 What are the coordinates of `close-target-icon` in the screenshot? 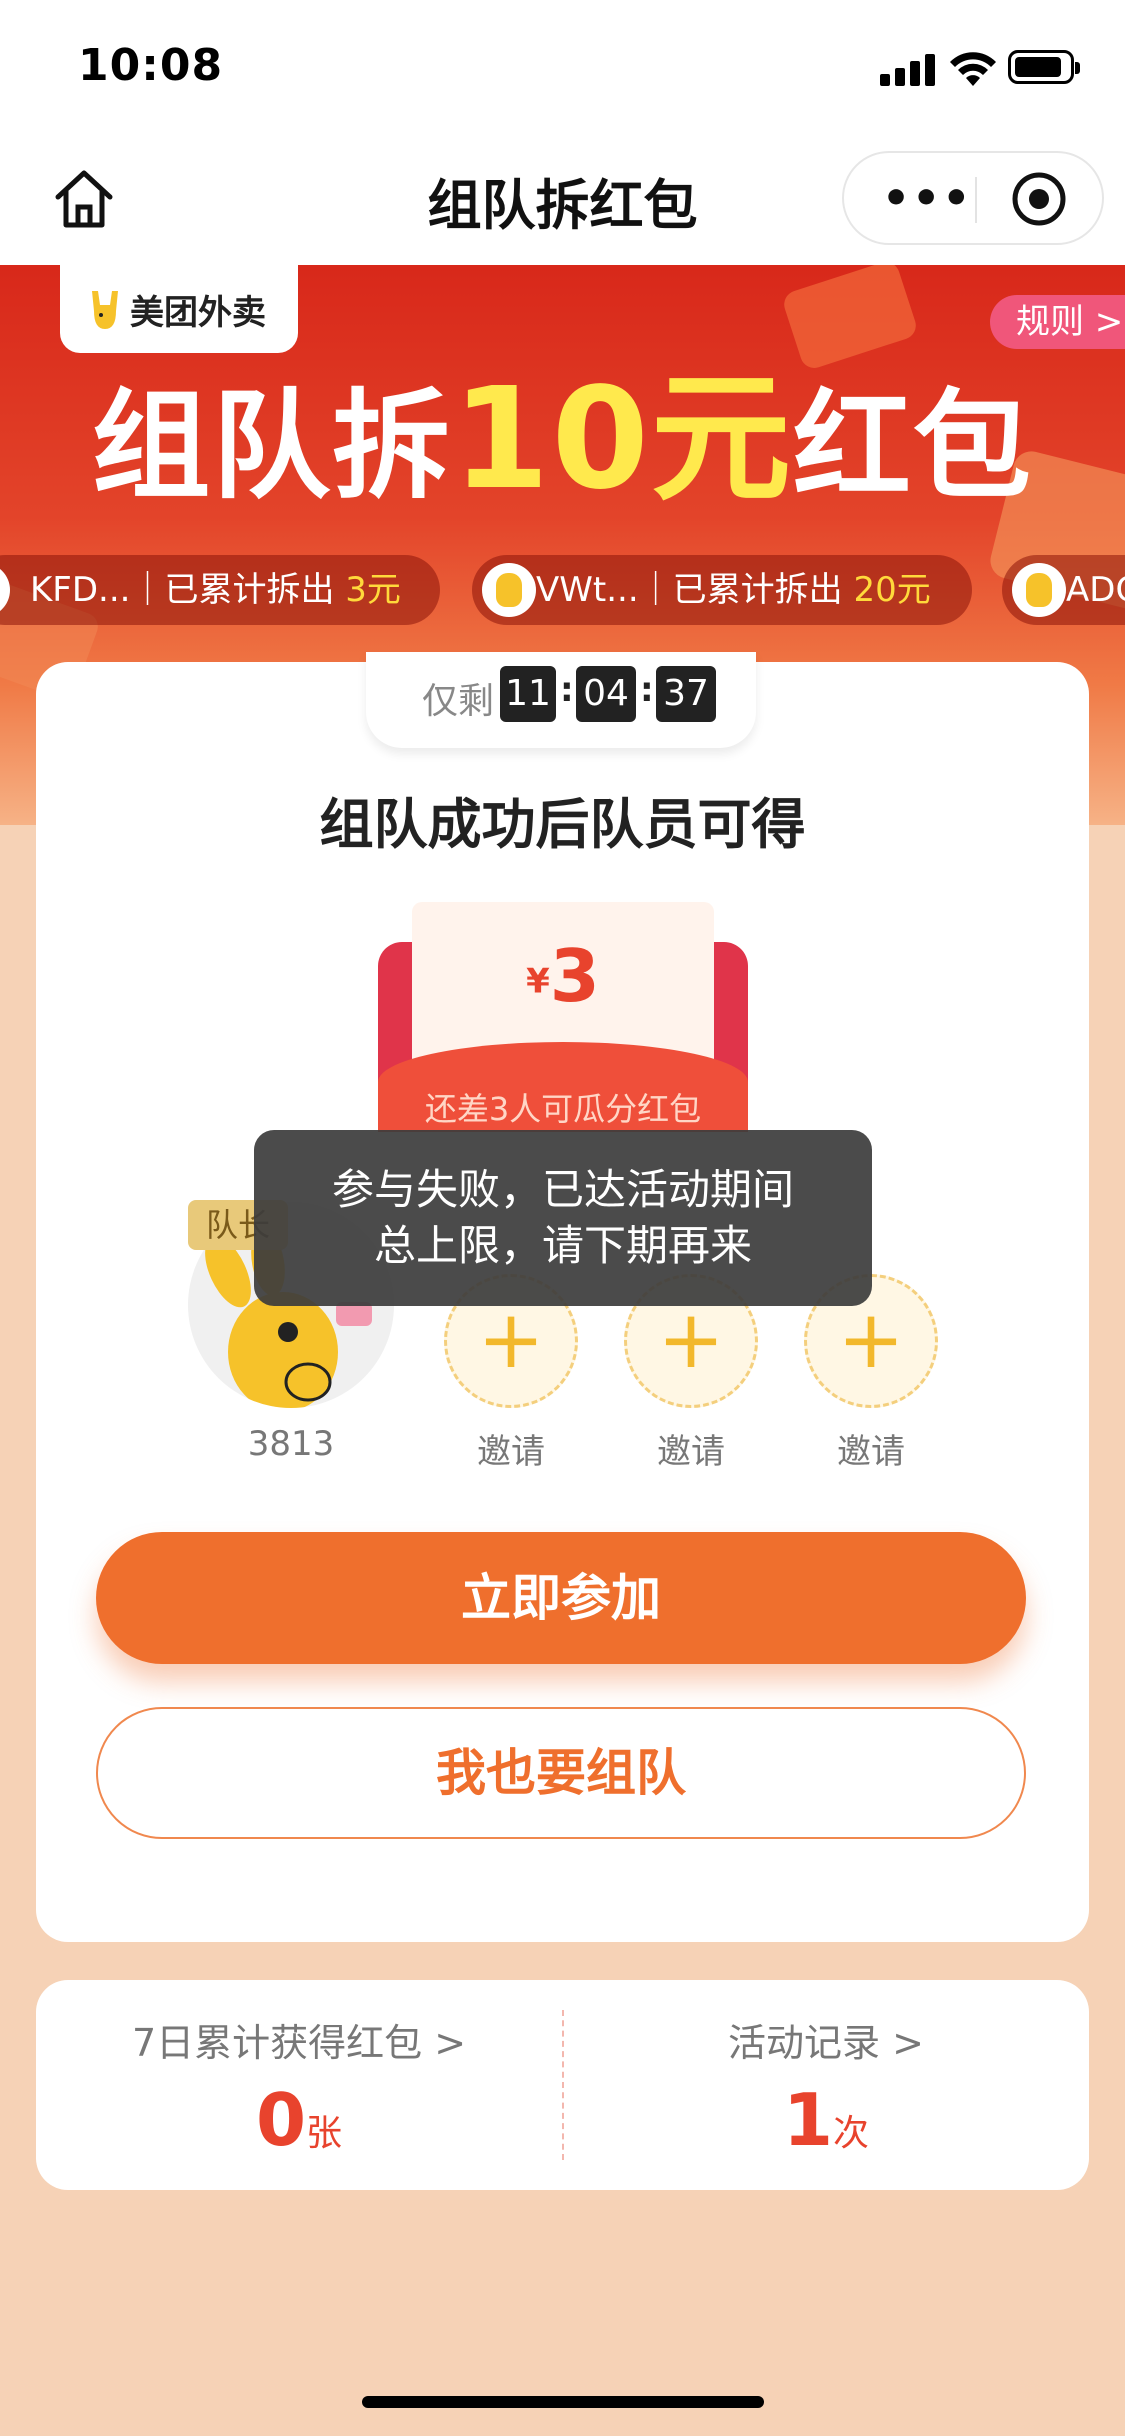 It's located at (1039, 199).